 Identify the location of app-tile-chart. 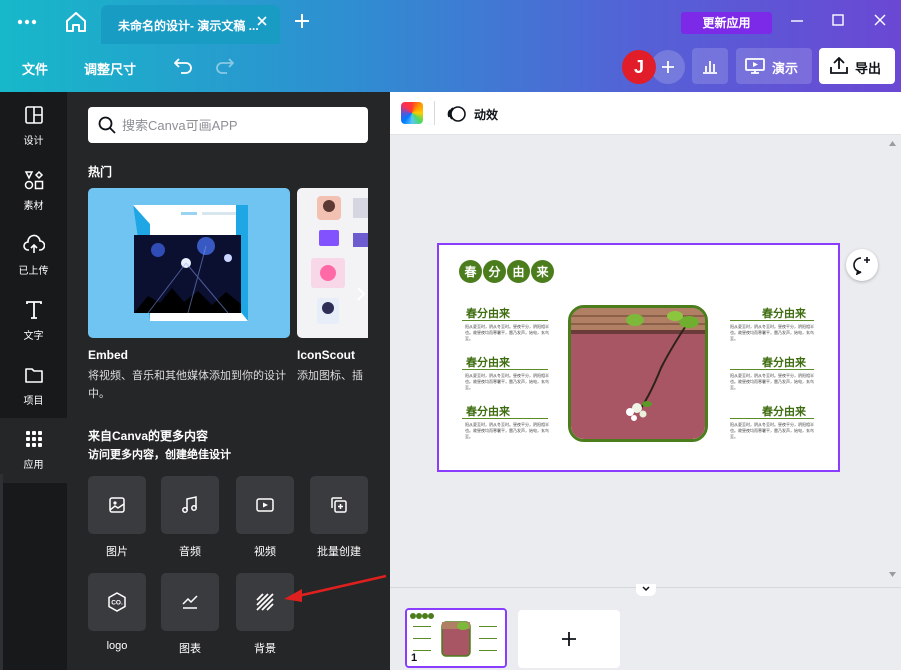
(190, 602).